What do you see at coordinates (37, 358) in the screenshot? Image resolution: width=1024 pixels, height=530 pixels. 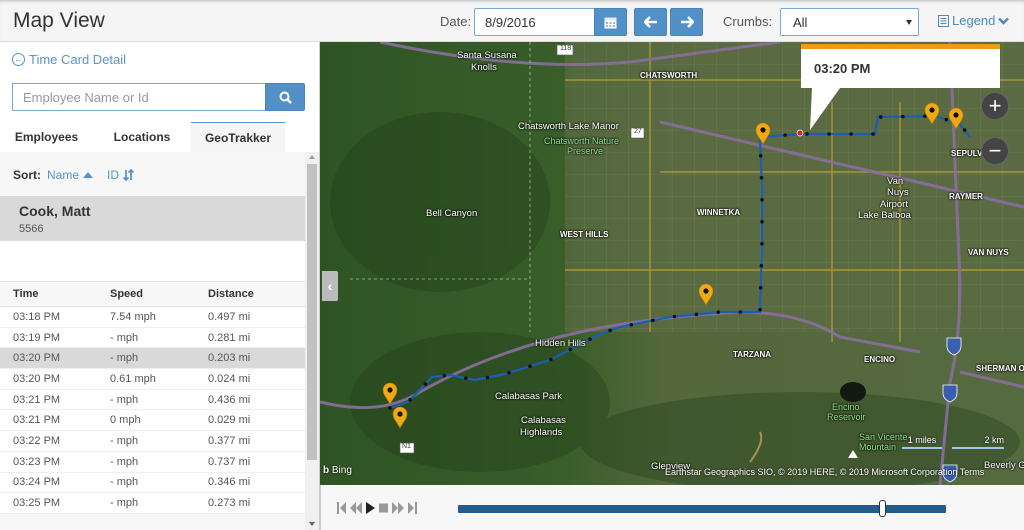 I see `cell-time: 03:20 PM` at bounding box center [37, 358].